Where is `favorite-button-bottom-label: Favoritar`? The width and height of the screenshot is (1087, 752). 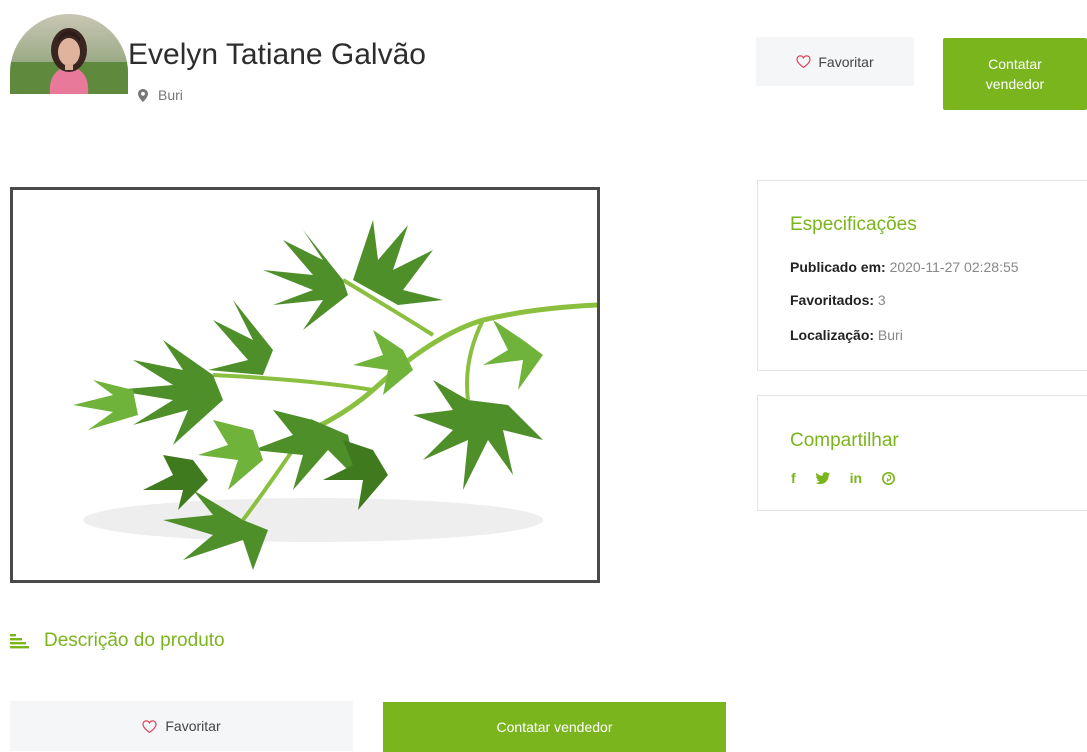
favorite-button-bottom-label: Favoritar is located at coordinates (193, 726).